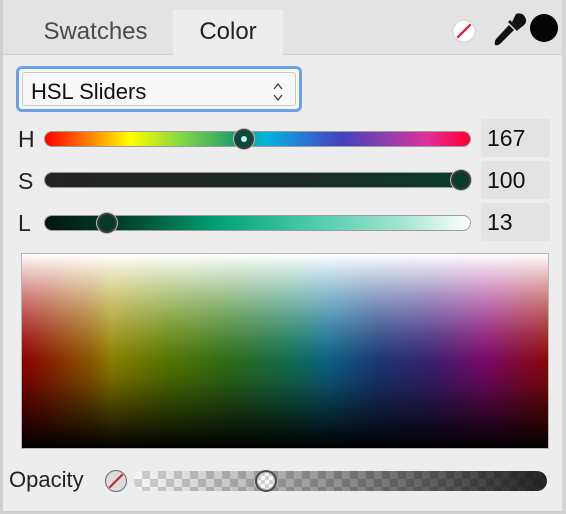  What do you see at coordinates (544, 28) in the screenshot?
I see `current-color-swatch` at bounding box center [544, 28].